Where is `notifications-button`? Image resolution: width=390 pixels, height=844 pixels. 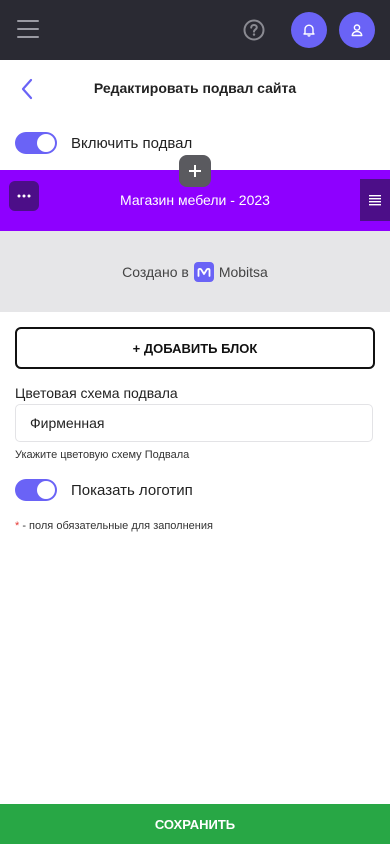
notifications-button is located at coordinates (309, 30).